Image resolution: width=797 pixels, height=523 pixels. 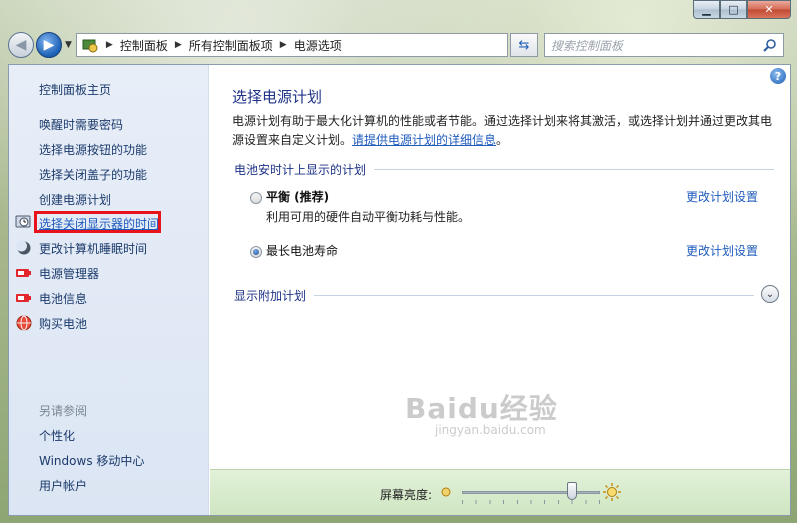 What do you see at coordinates (663, 45) in the screenshot?
I see `search-input: 搜索控制面板` at bounding box center [663, 45].